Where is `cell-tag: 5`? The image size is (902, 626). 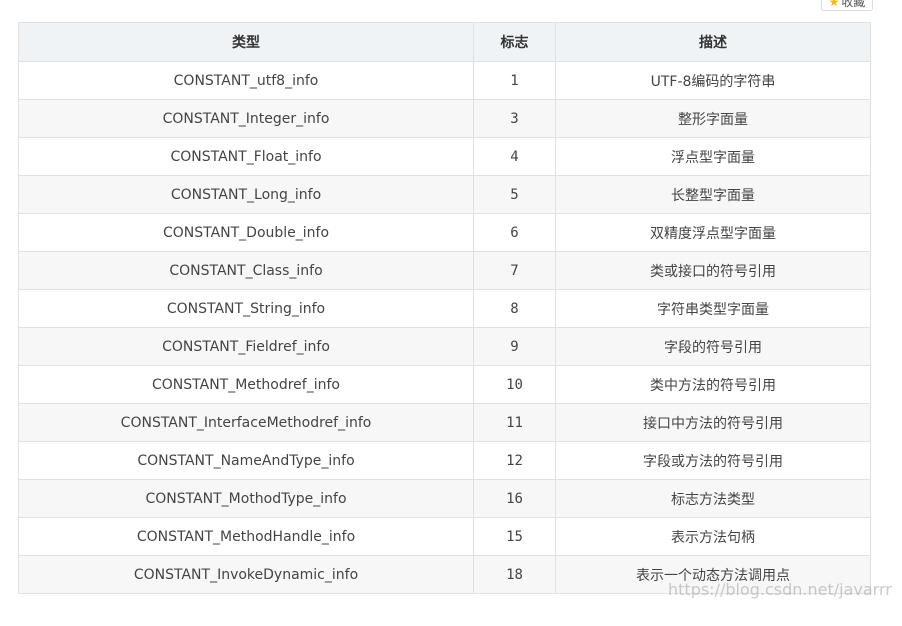
cell-tag: 5 is located at coordinates (514, 194).